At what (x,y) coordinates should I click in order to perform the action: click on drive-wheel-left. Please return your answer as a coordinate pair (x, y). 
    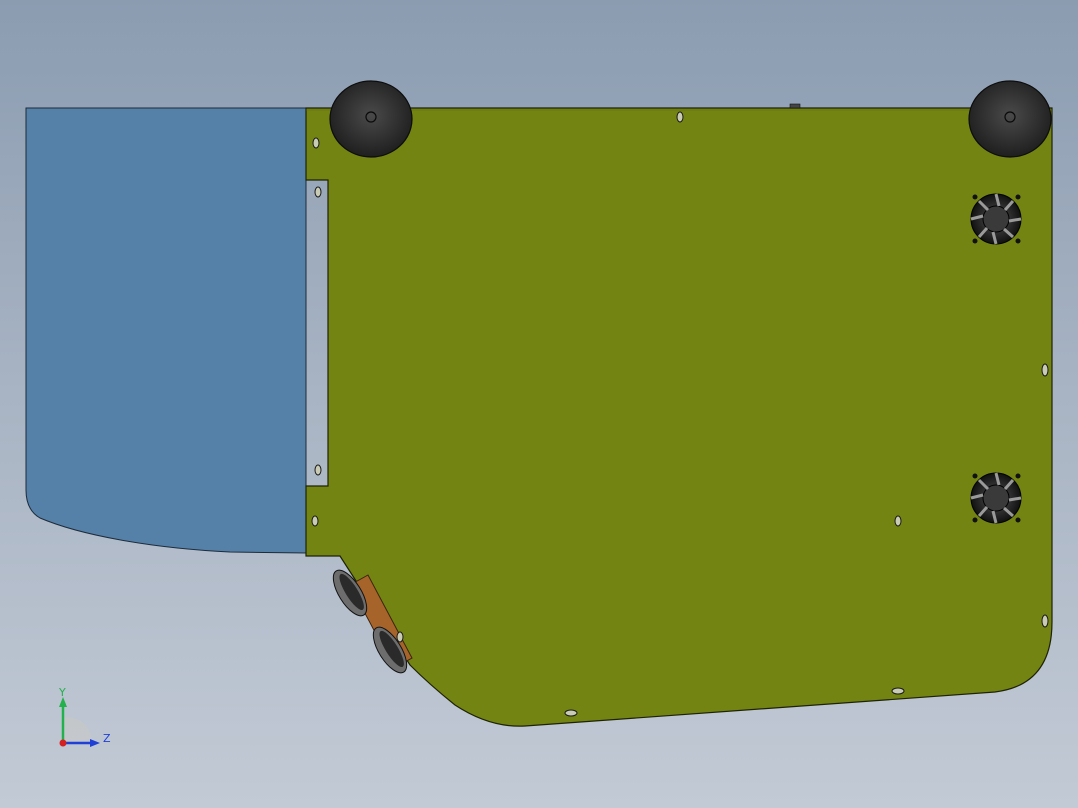
    Looking at the image, I should click on (371, 119).